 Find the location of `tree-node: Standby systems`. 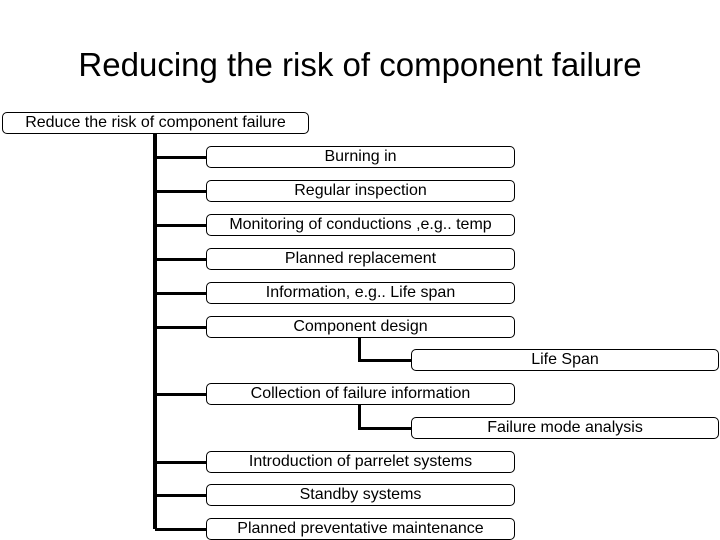

tree-node: Standby systems is located at coordinates (360, 495).